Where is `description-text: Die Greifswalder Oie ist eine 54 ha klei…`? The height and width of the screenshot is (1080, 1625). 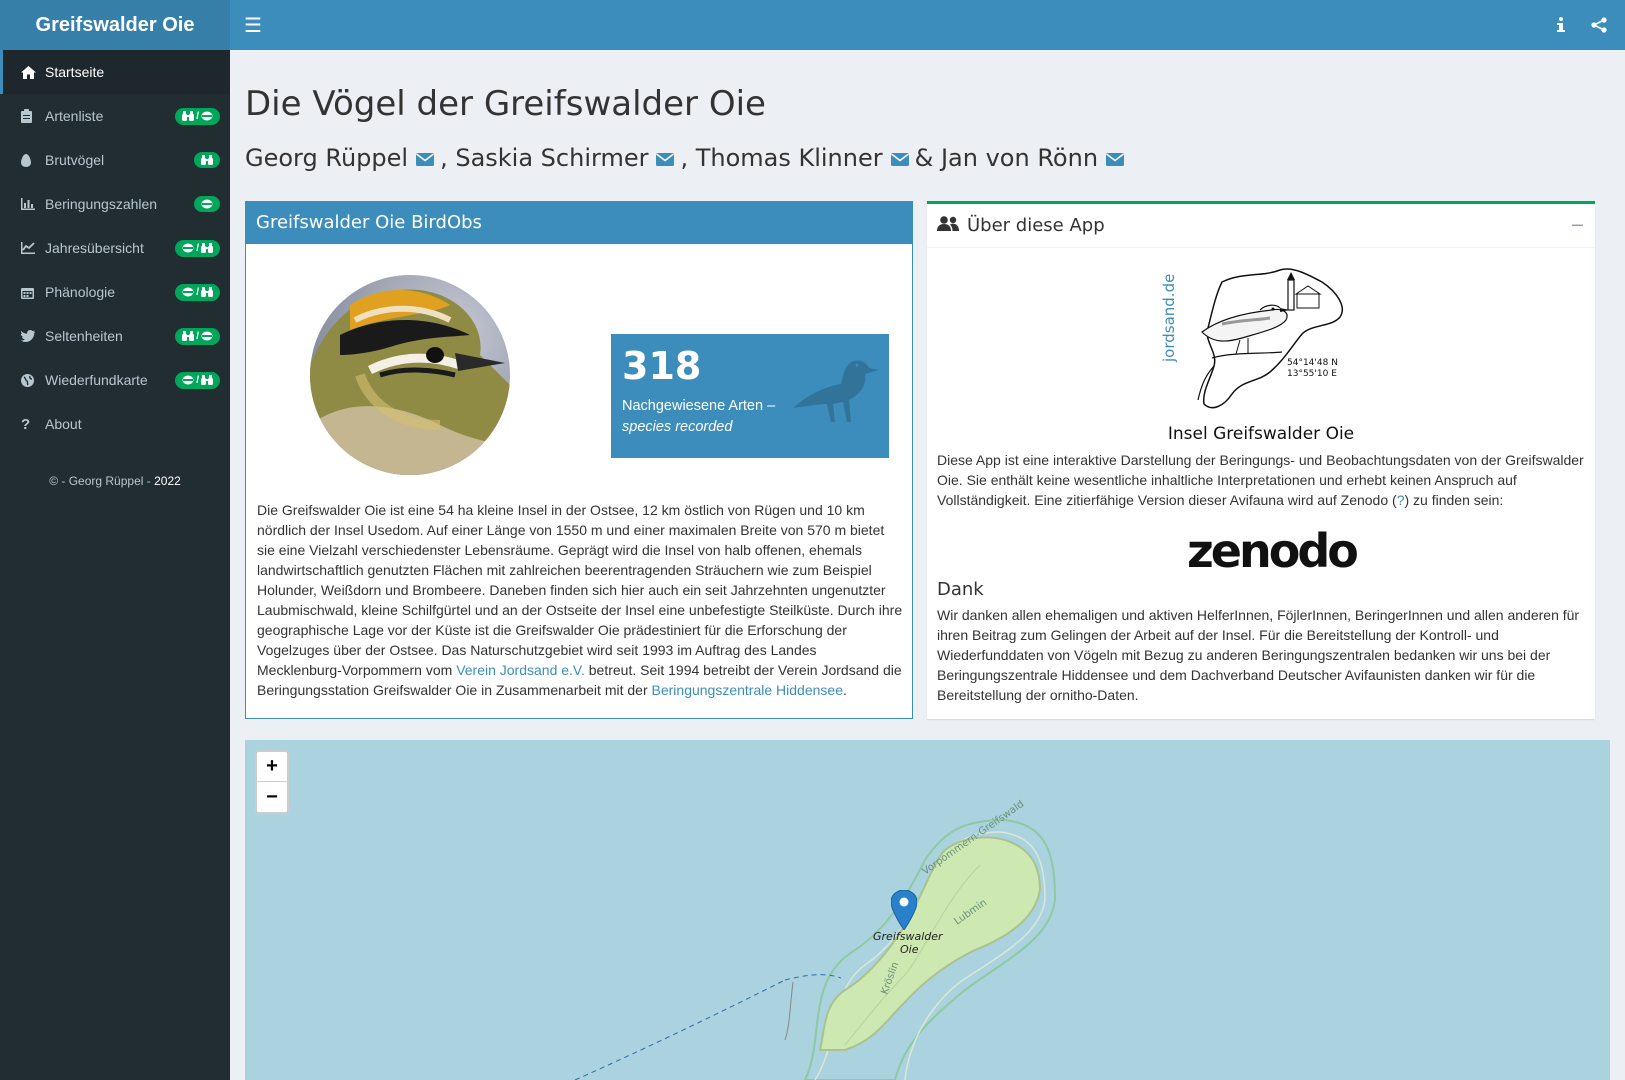
description-text: Die Greifswalder Oie ist eine 54 ha klei… is located at coordinates (580, 590).